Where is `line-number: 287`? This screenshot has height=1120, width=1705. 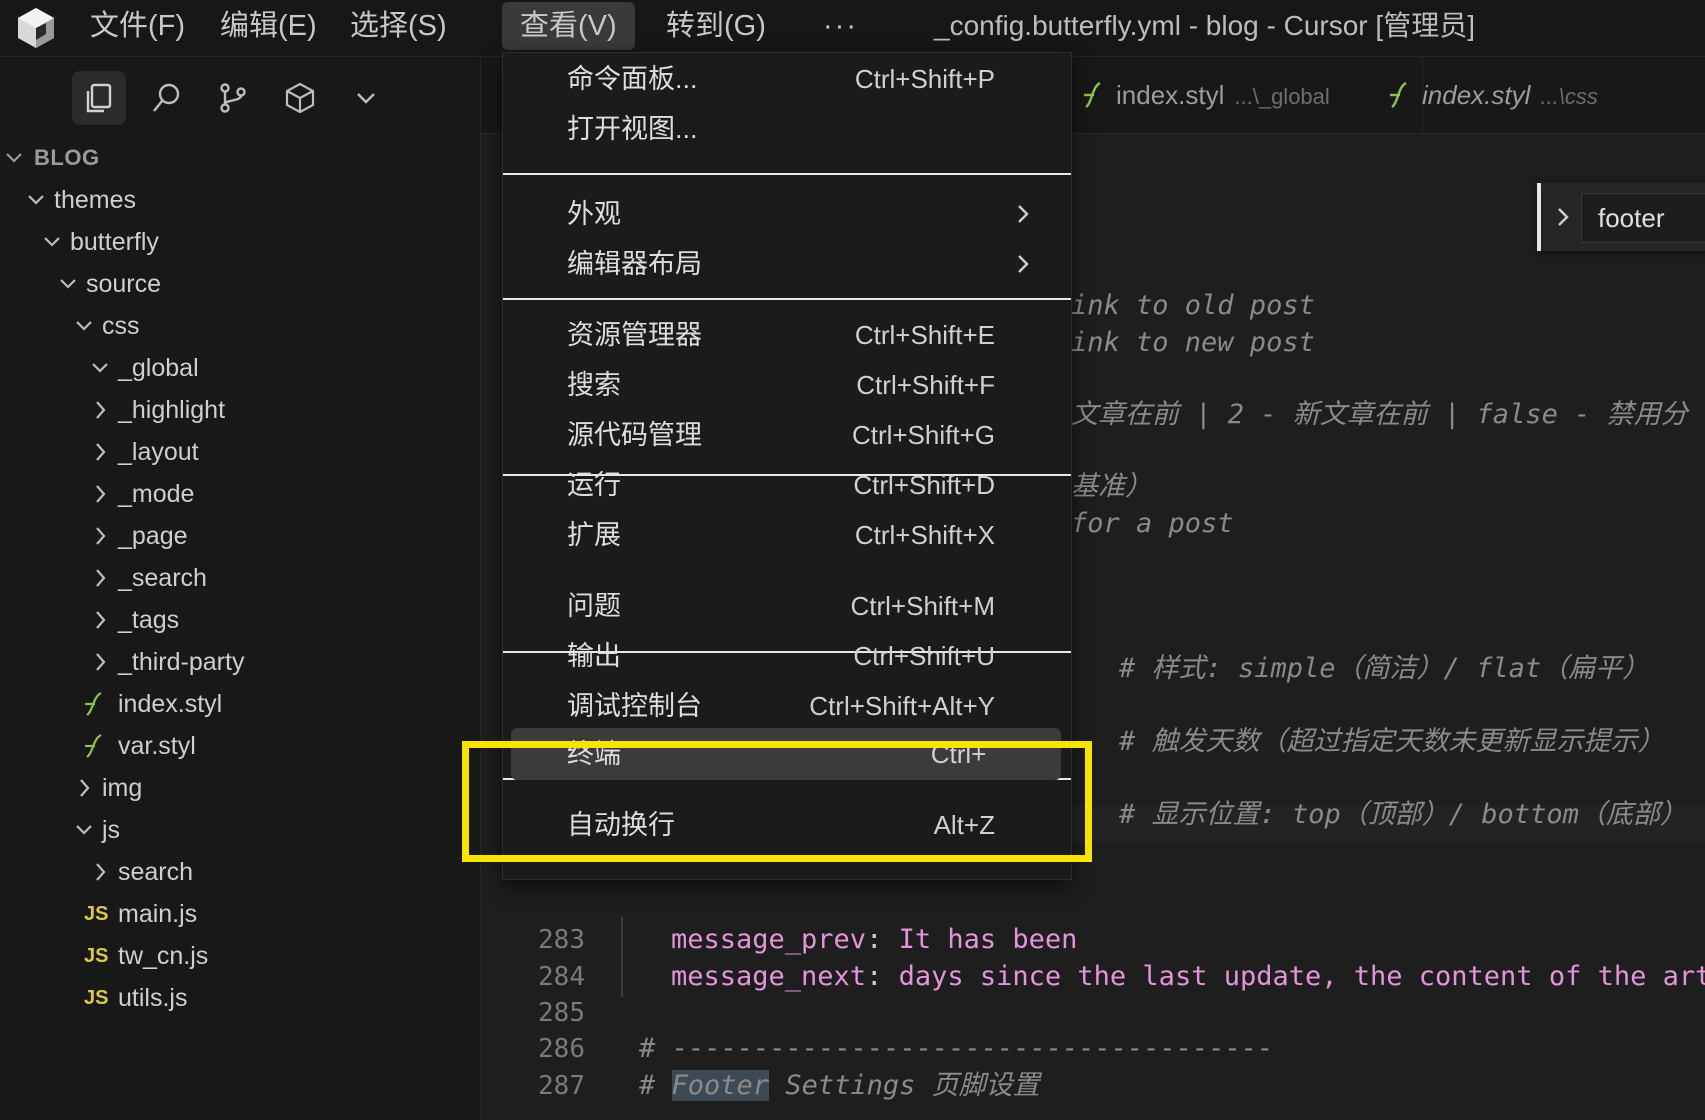 line-number: 287 is located at coordinates (561, 1086).